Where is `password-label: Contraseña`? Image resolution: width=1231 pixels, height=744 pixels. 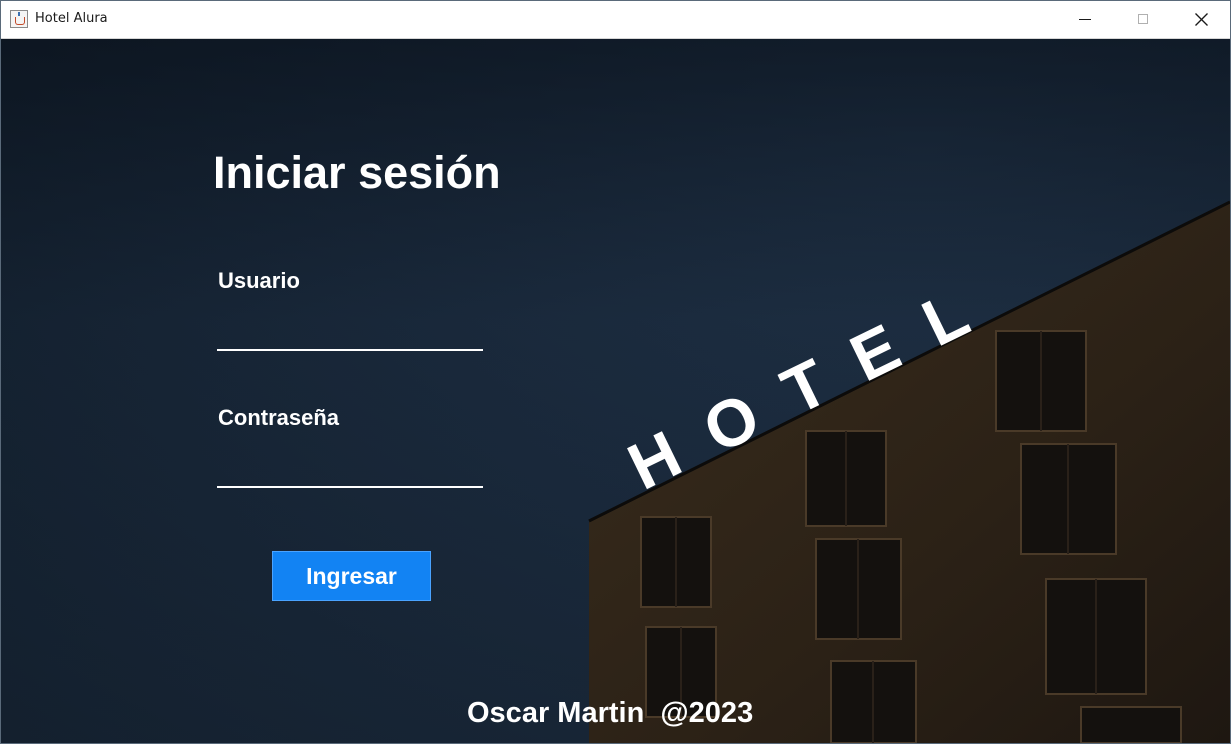
password-label: Contraseña is located at coordinates (279, 417).